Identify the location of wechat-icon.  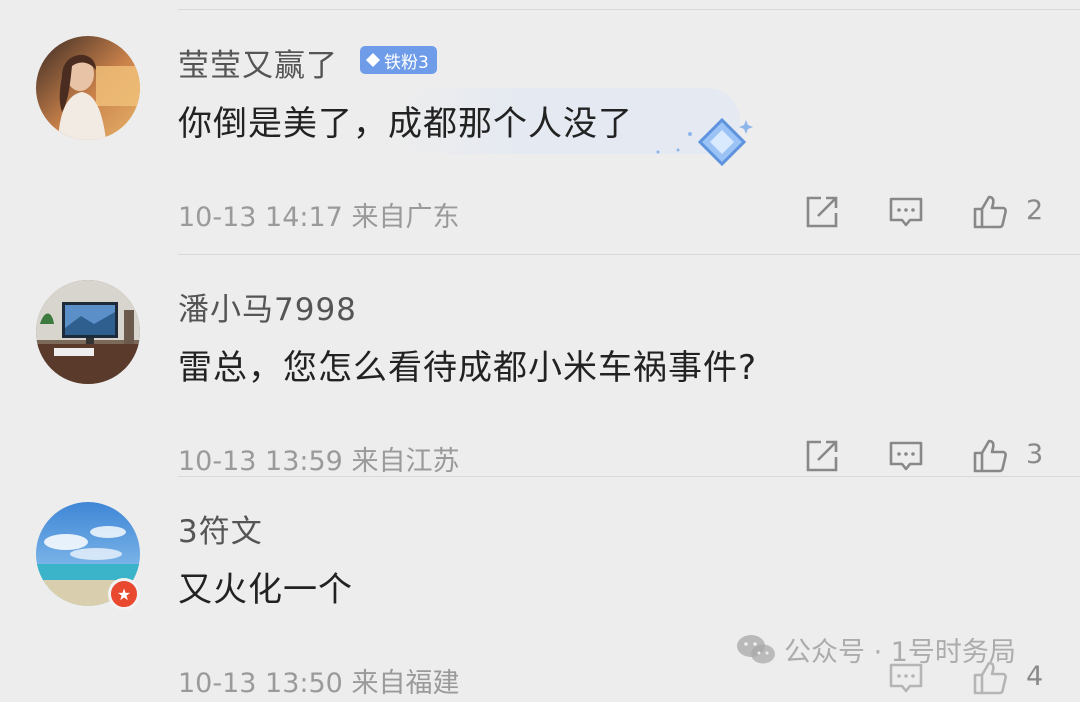
(756, 648).